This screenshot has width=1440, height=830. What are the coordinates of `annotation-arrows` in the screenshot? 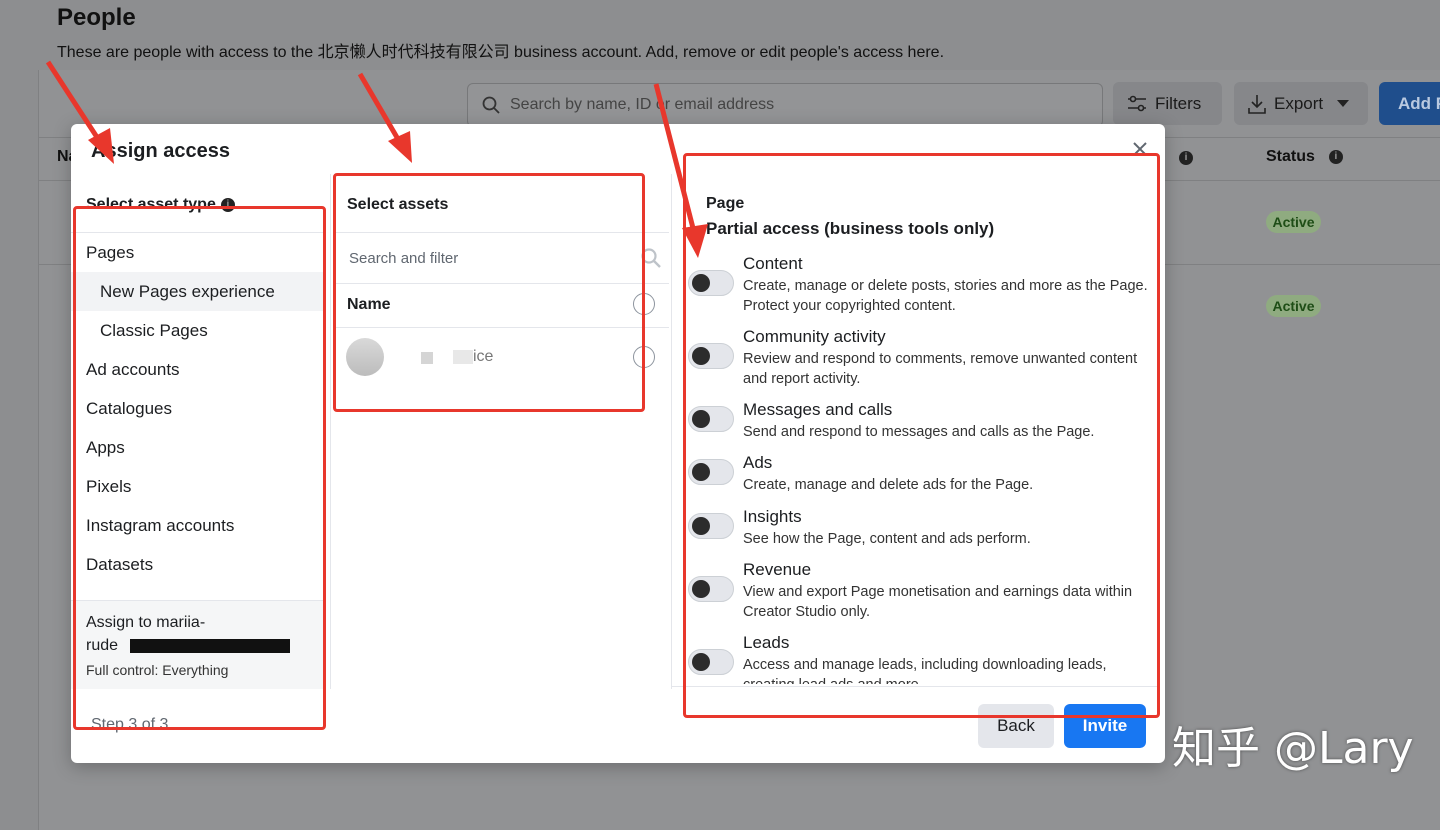 It's located at (376, 159).